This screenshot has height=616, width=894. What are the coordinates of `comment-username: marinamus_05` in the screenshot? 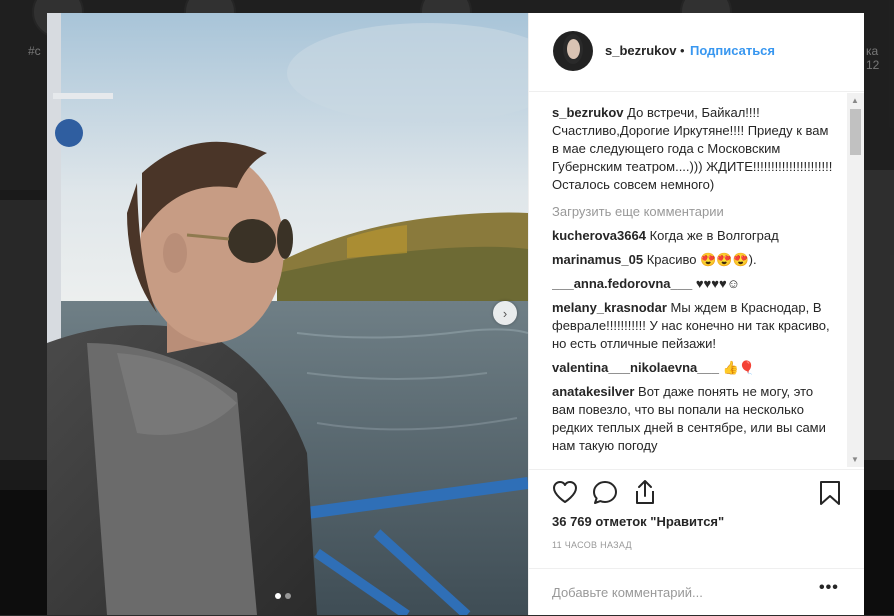 It's located at (597, 259).